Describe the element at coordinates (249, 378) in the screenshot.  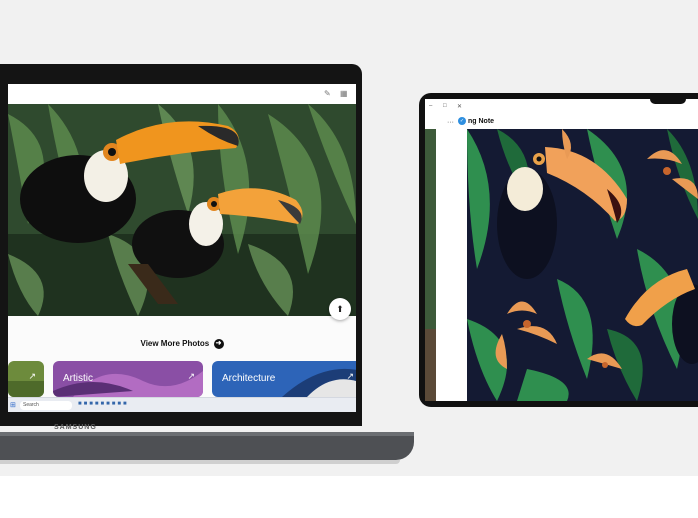
I see `tile-label: Architecture` at that location.